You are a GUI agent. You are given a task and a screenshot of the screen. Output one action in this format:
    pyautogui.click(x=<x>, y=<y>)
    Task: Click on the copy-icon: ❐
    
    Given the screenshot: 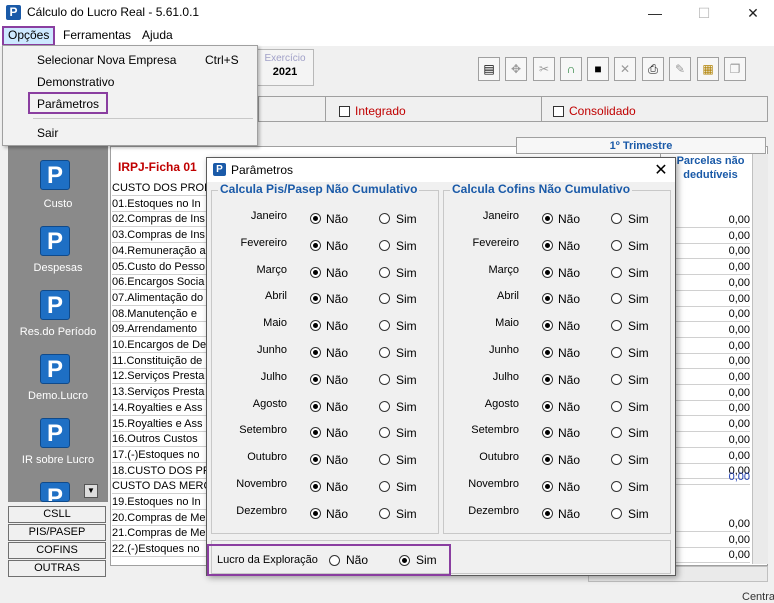 What is the action you would take?
    pyautogui.click(x=735, y=69)
    